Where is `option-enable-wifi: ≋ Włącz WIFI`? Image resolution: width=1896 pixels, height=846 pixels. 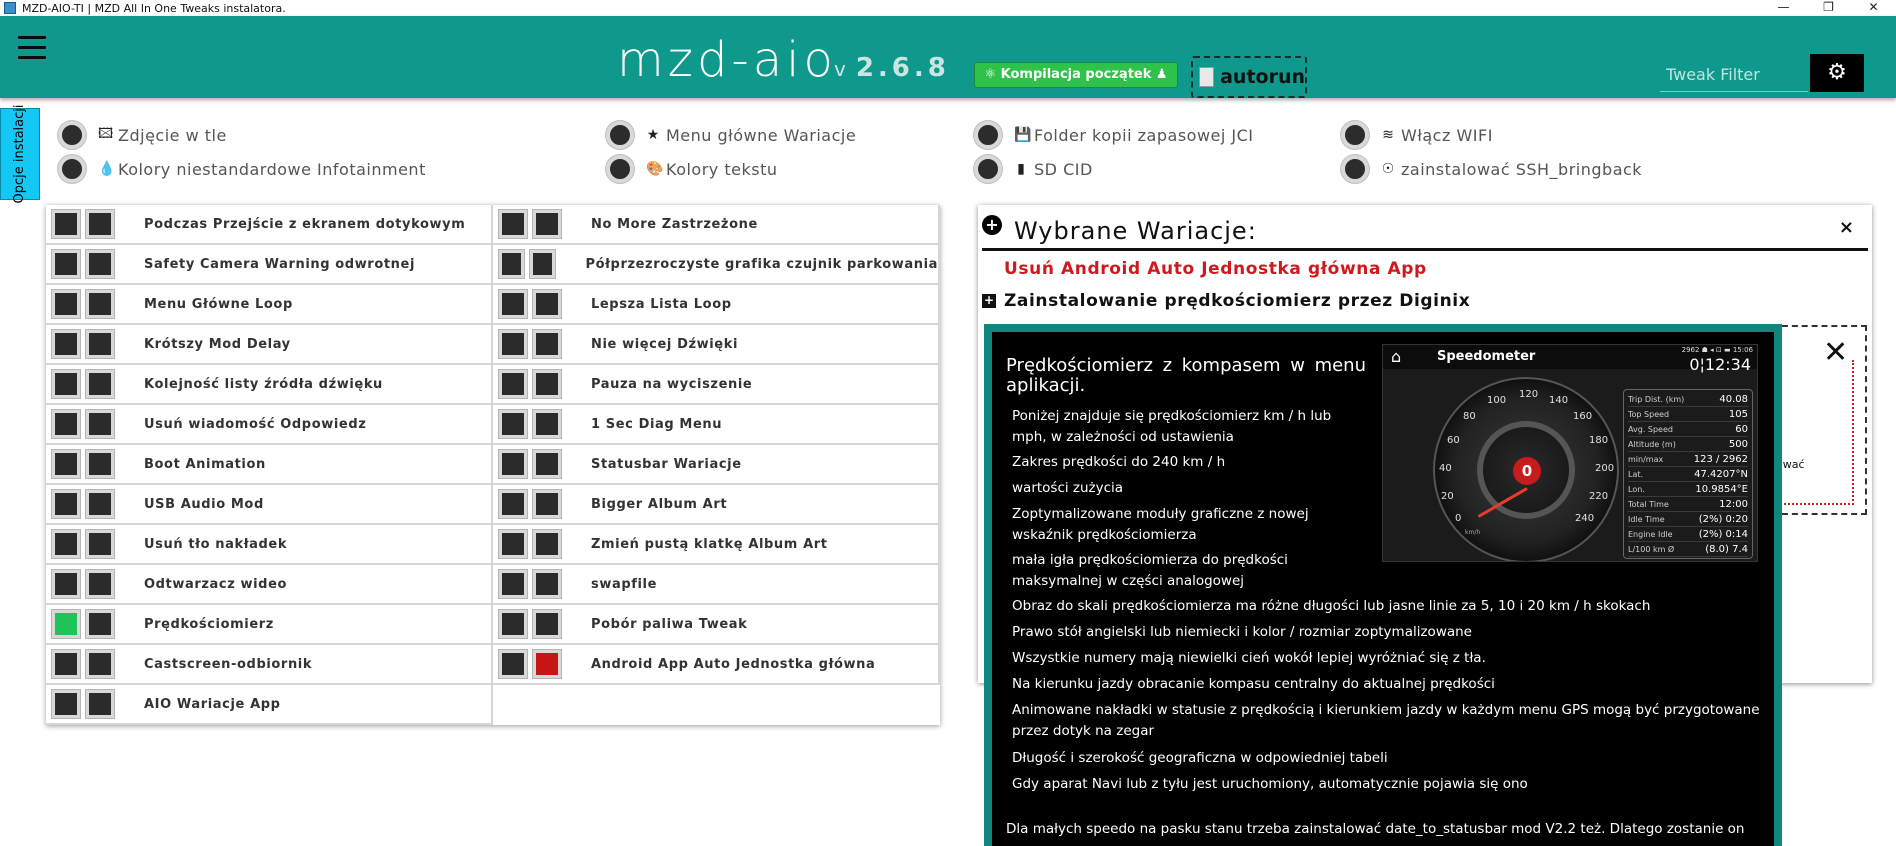
option-enable-wifi: ≋ Włącz WIFI is located at coordinates (1417, 135).